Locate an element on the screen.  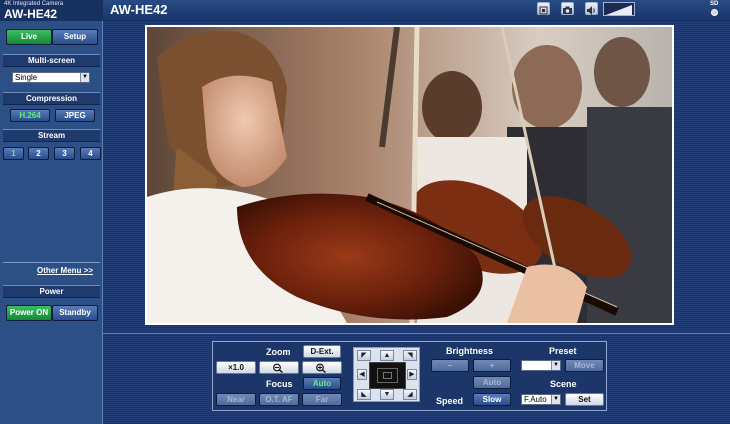
brightness-plus-button: + is located at coordinates (492, 365).